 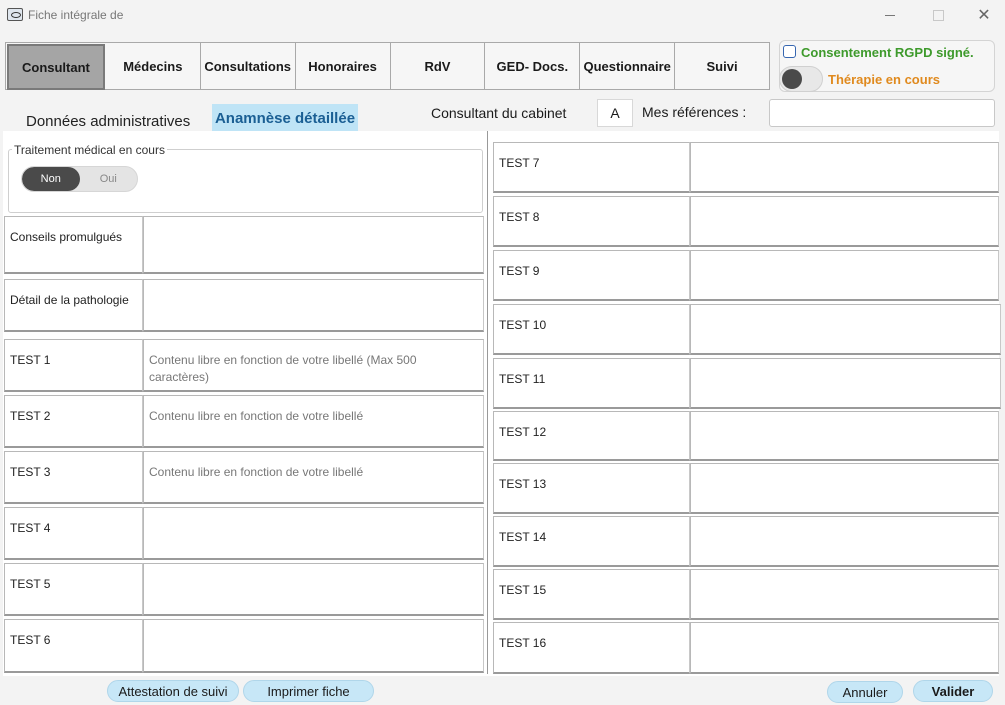 I want to click on traitement-option-oui: Oui, so click(x=109, y=179).